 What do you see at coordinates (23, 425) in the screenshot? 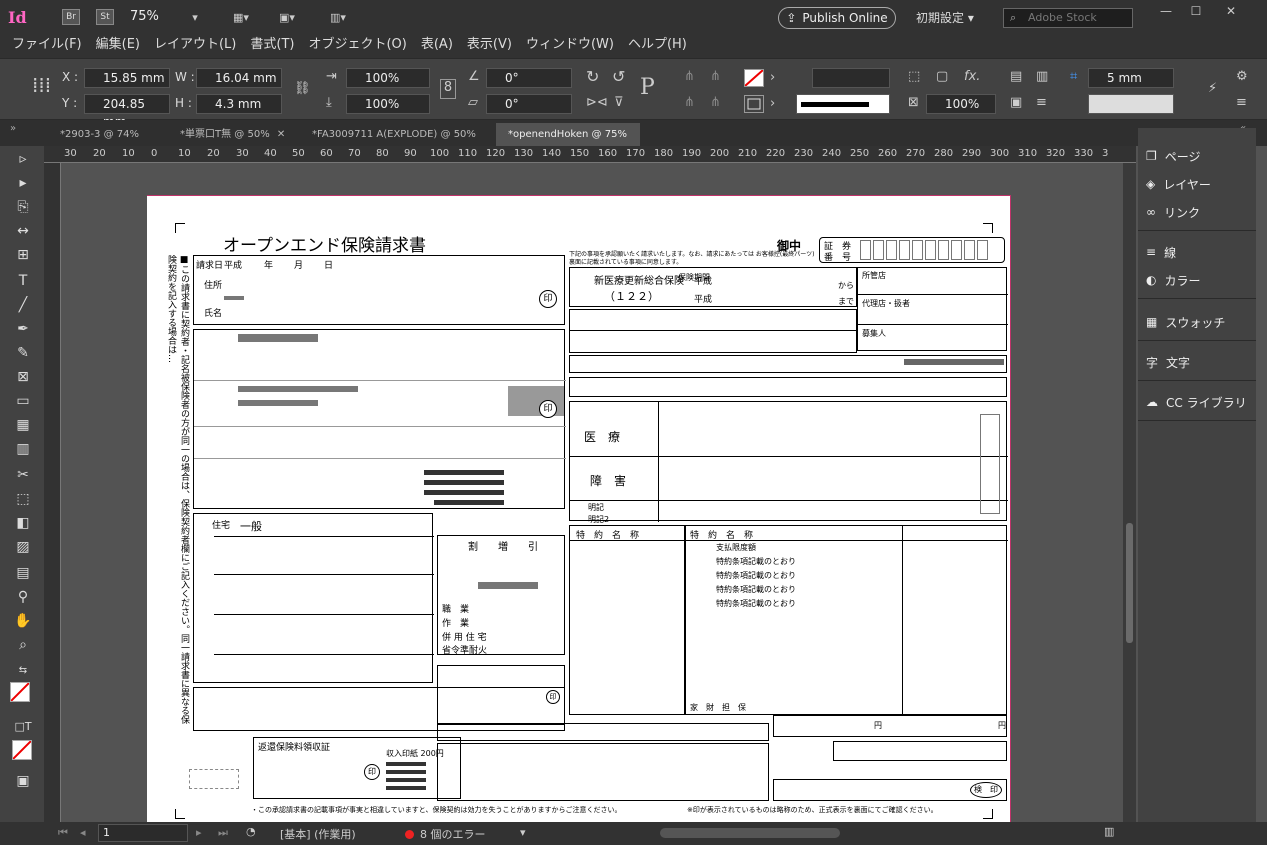
I see `table-tool-icon: ▦` at bounding box center [23, 425].